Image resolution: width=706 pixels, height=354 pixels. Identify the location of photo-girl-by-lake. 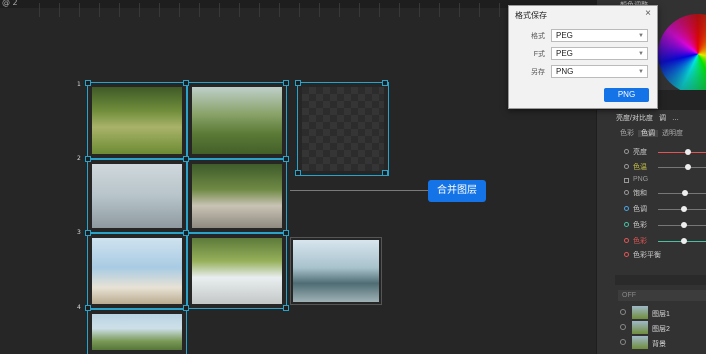
(336, 271).